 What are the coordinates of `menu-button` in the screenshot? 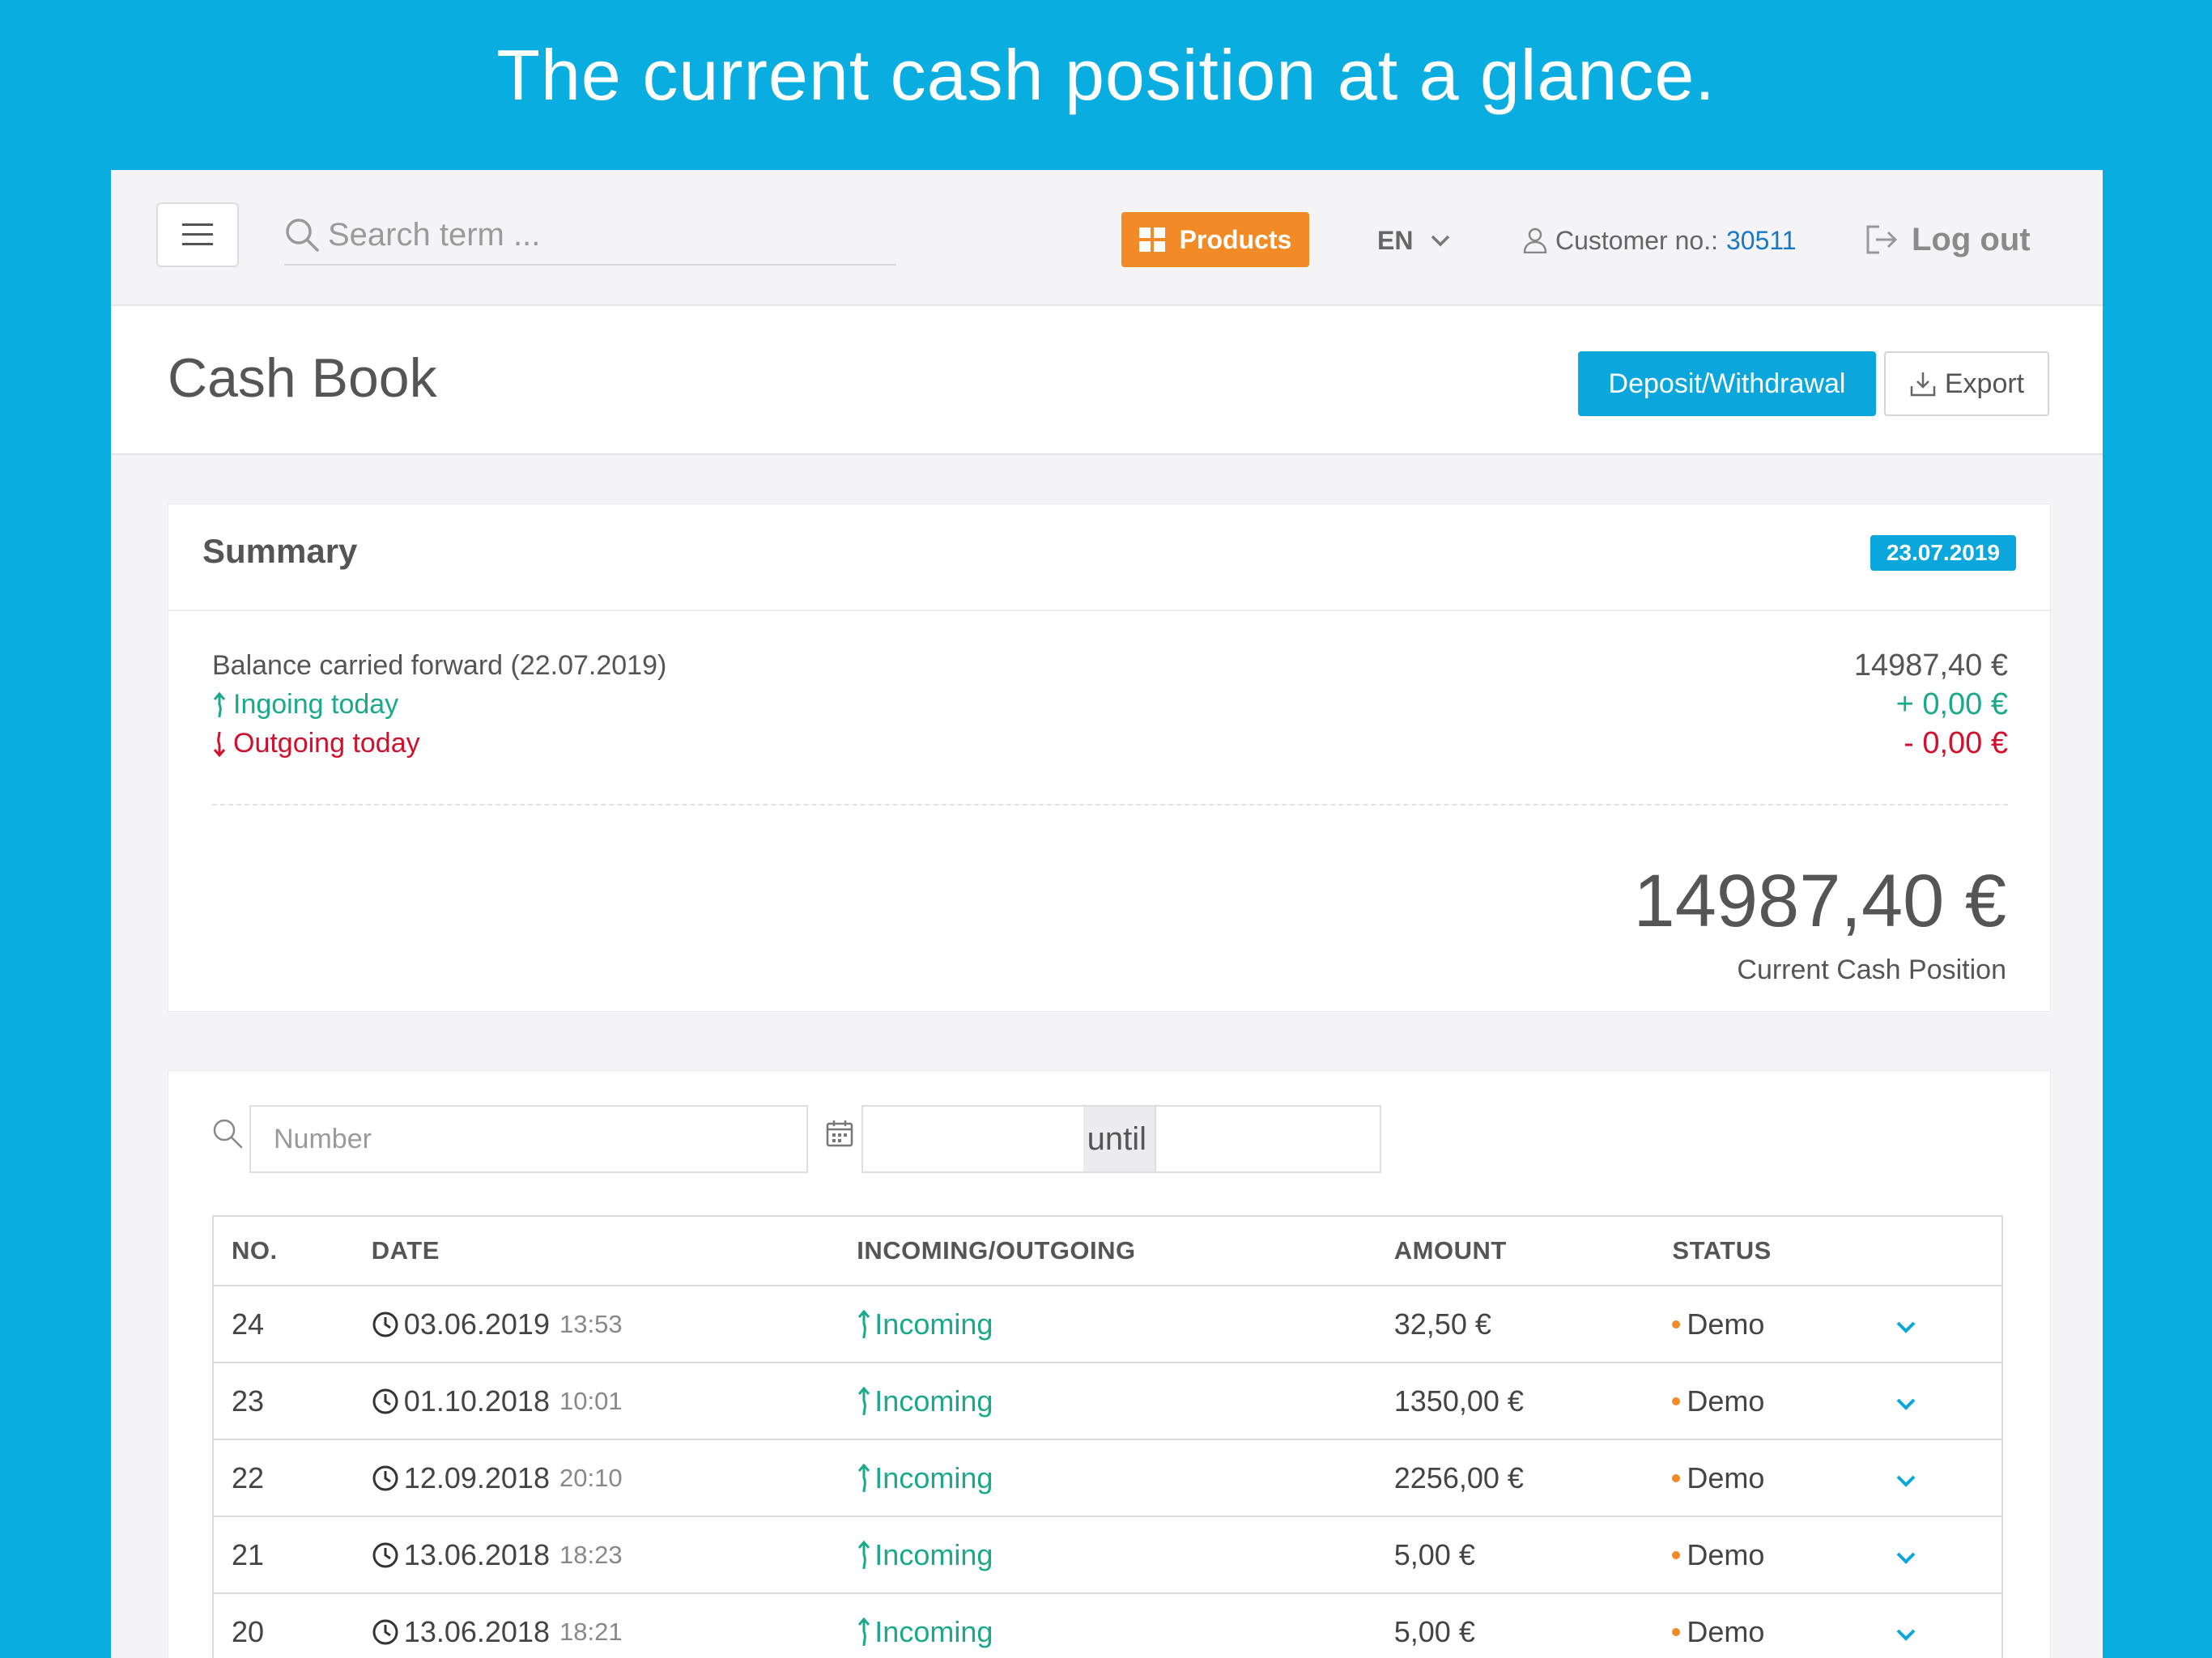 It's located at (198, 234).